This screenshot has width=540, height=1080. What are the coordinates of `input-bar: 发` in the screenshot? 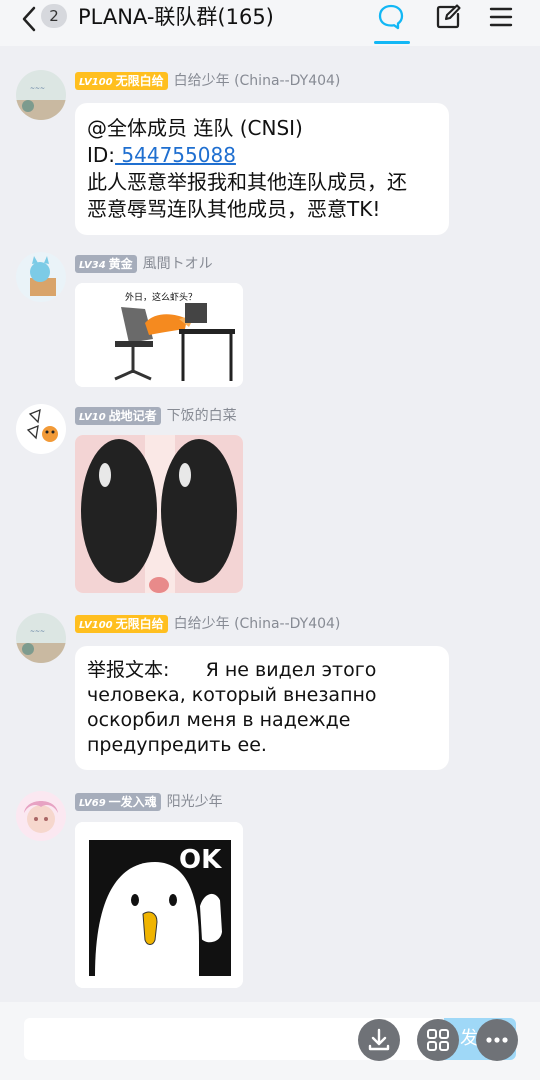 It's located at (270, 1041).